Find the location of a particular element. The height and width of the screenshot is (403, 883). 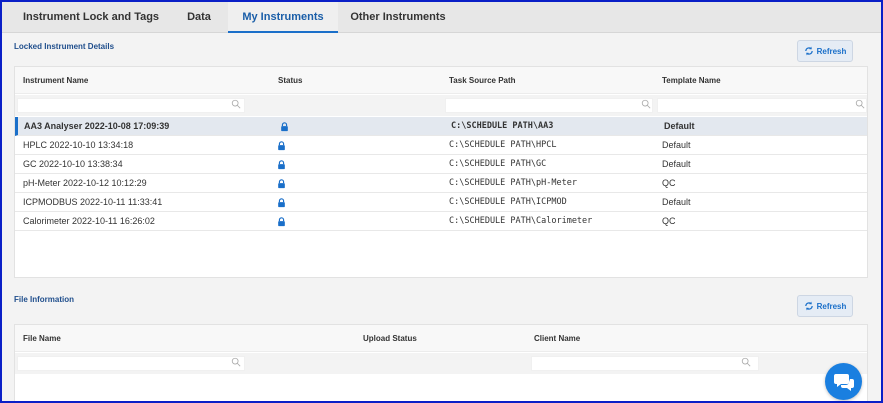

template-name-filter-input is located at coordinates (762, 105).